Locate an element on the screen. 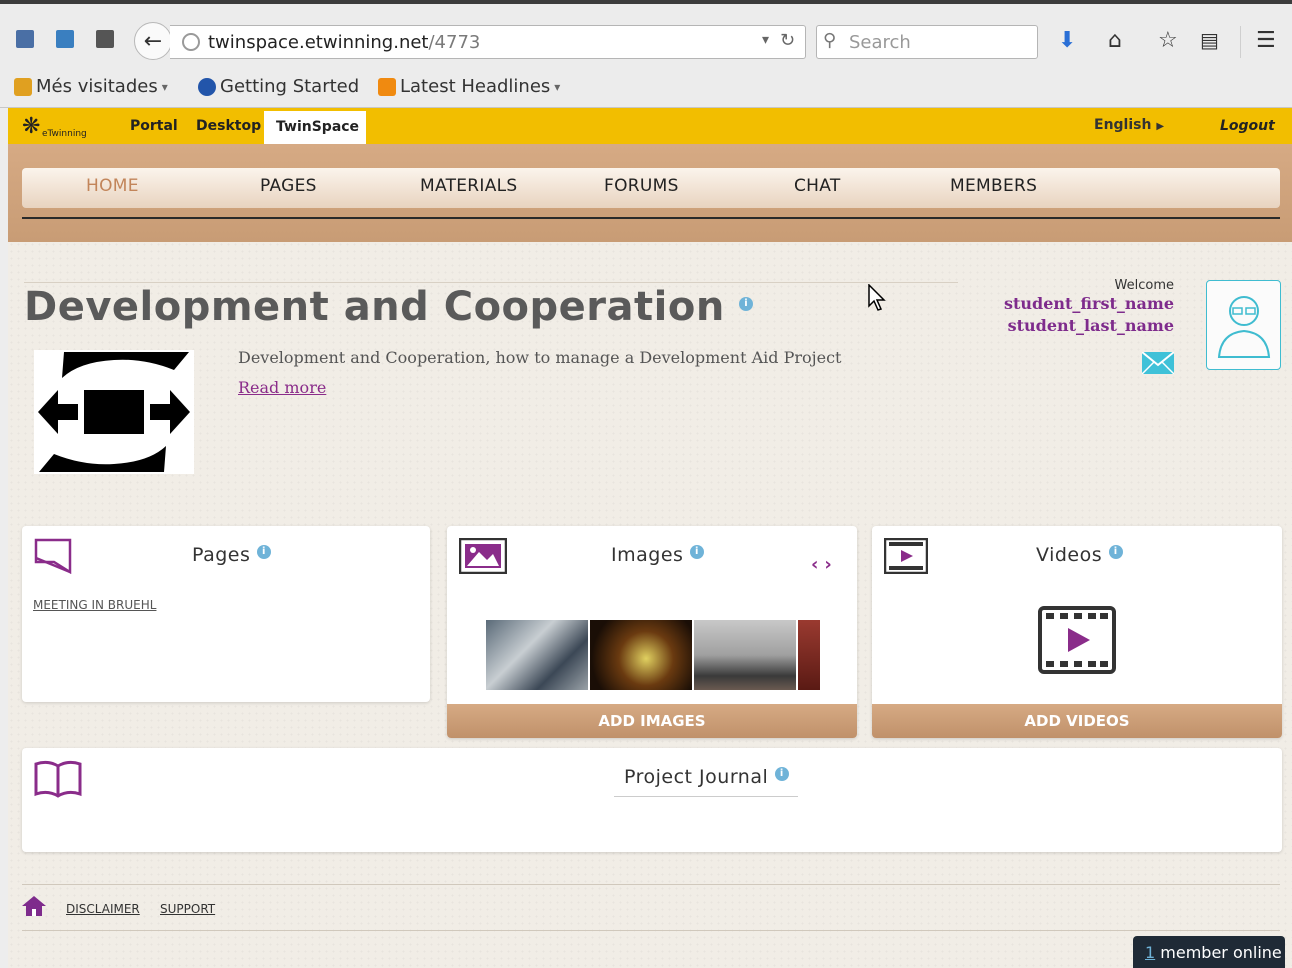  portal-link: Portal is located at coordinates (154, 126).